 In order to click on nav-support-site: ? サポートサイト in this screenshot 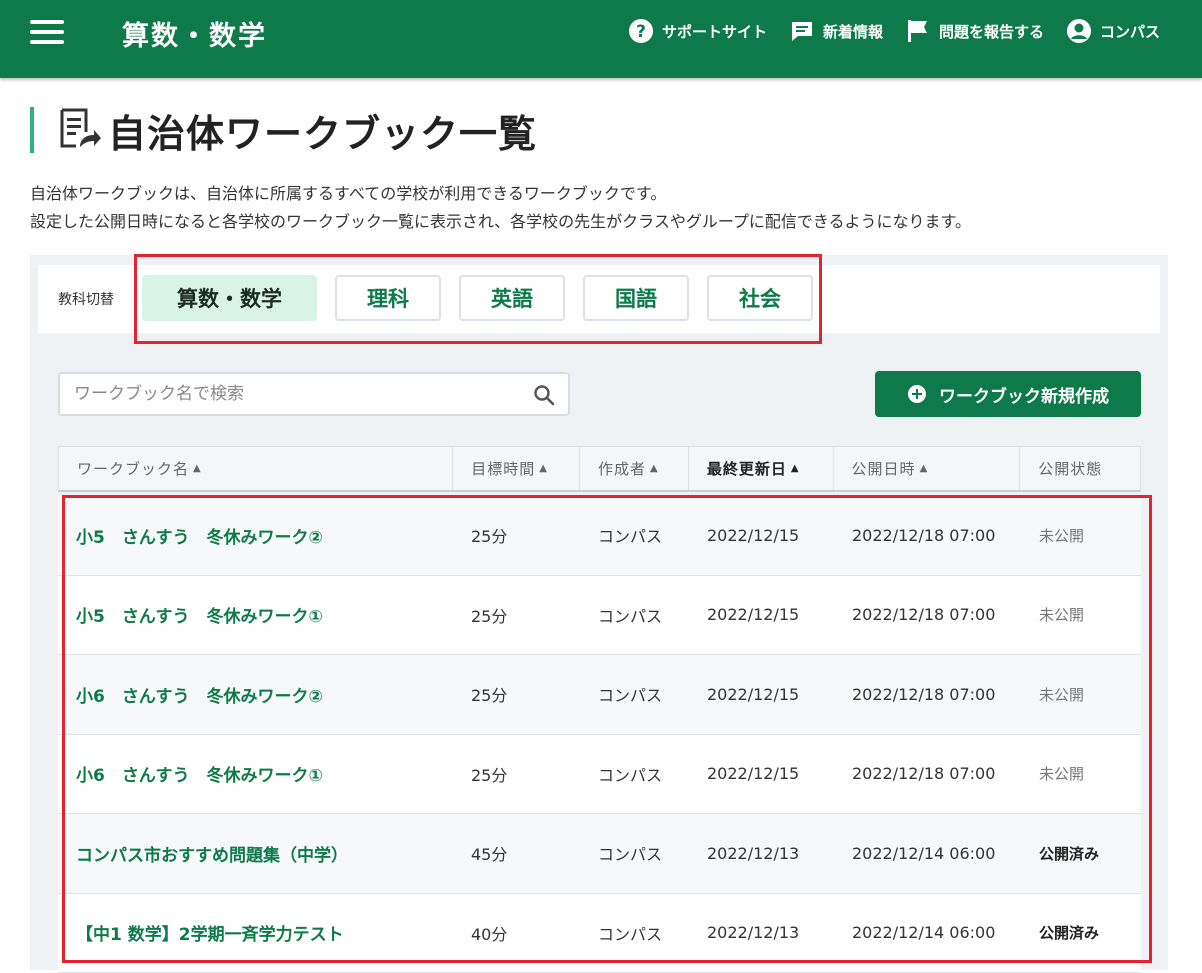, I will do `click(697, 31)`.